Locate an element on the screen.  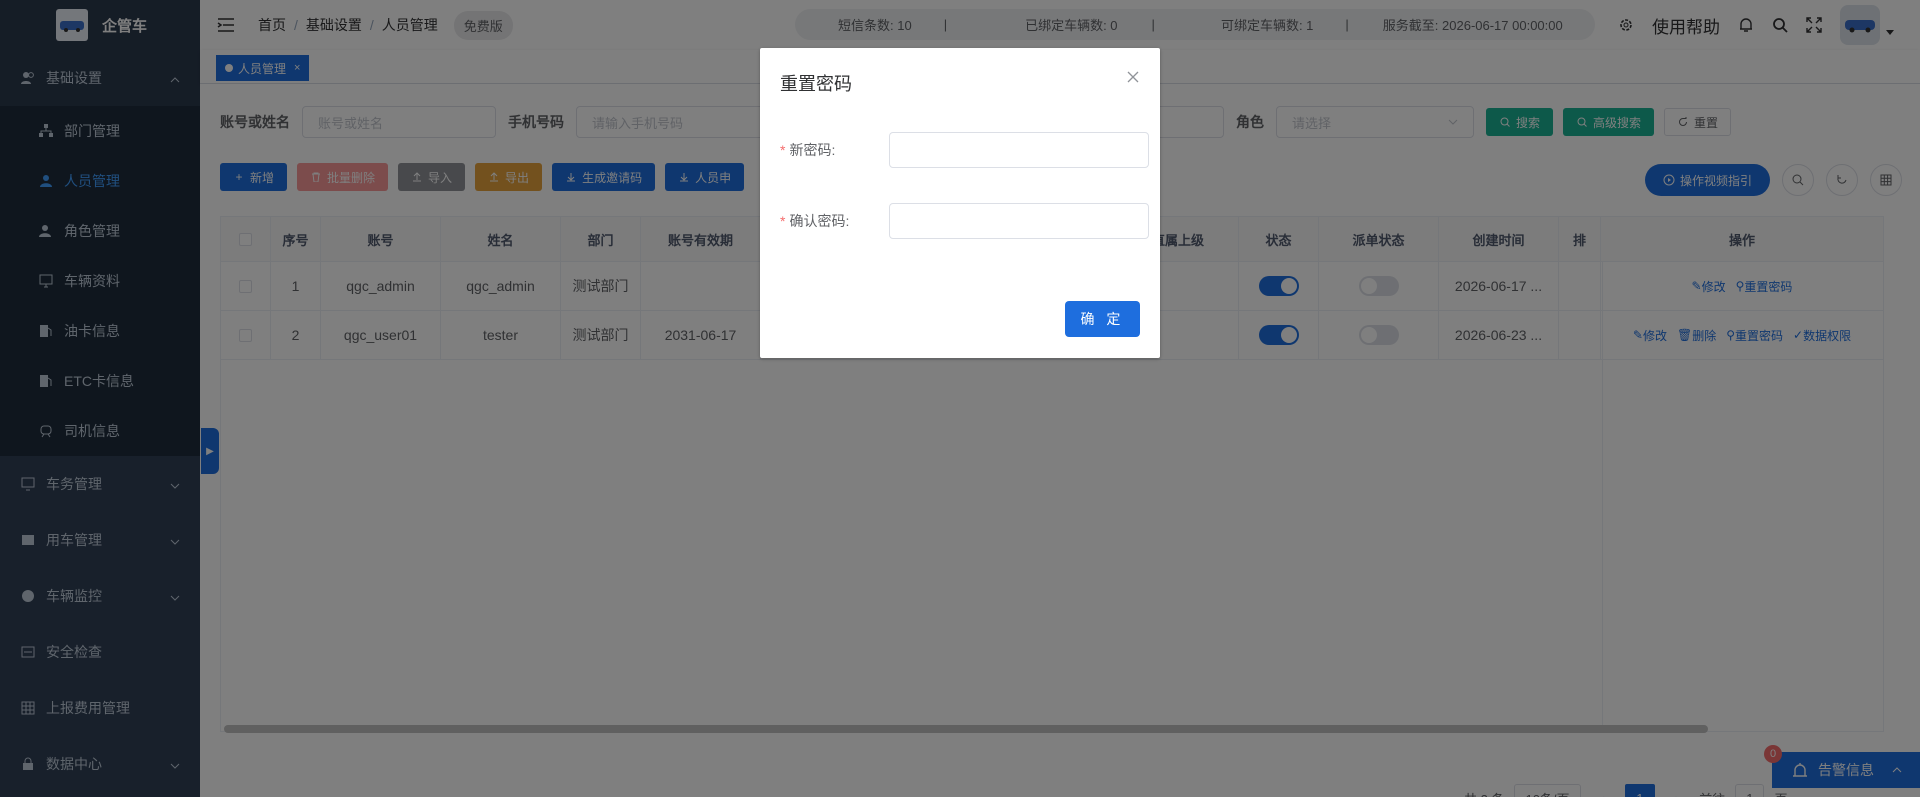
new-password-row: * 新密码: is located at coordinates (965, 150).